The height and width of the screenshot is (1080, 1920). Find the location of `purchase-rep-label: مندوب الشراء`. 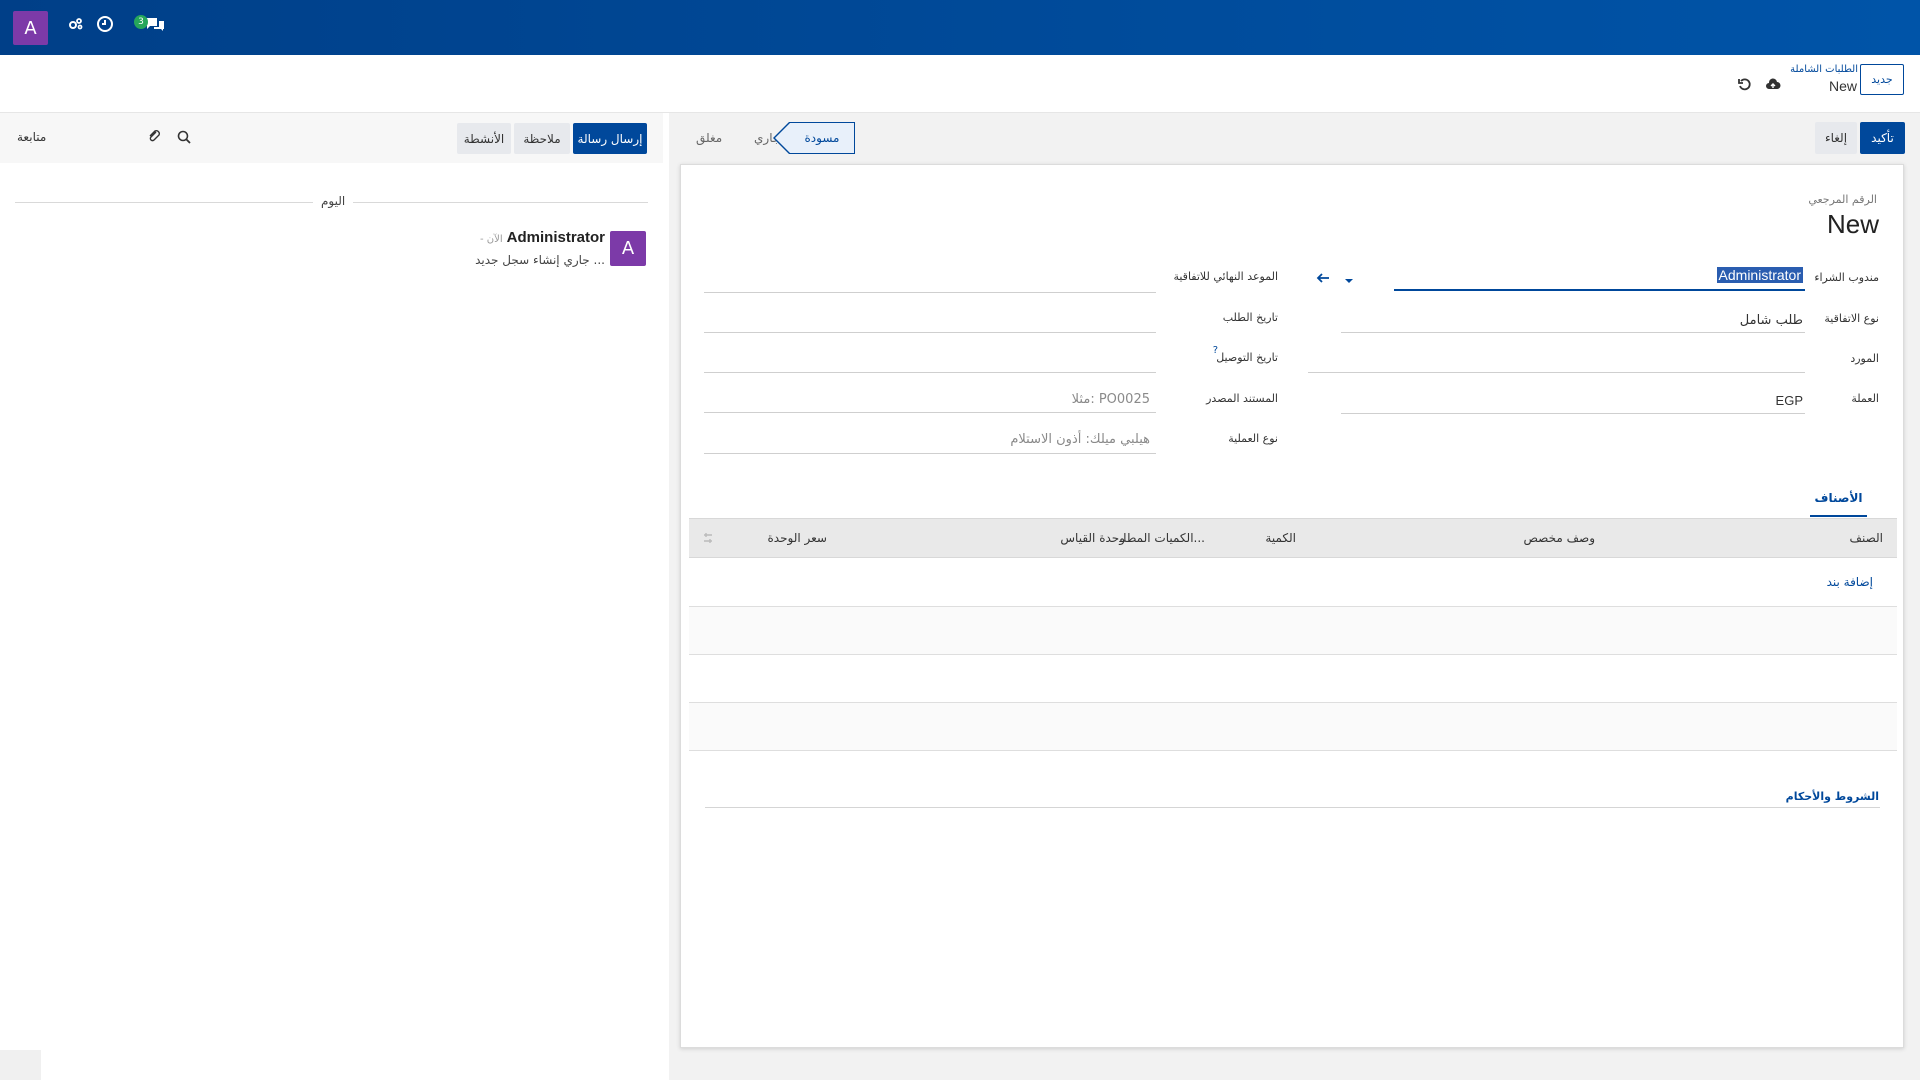

purchase-rep-label: مندوب الشراء is located at coordinates (1846, 277).